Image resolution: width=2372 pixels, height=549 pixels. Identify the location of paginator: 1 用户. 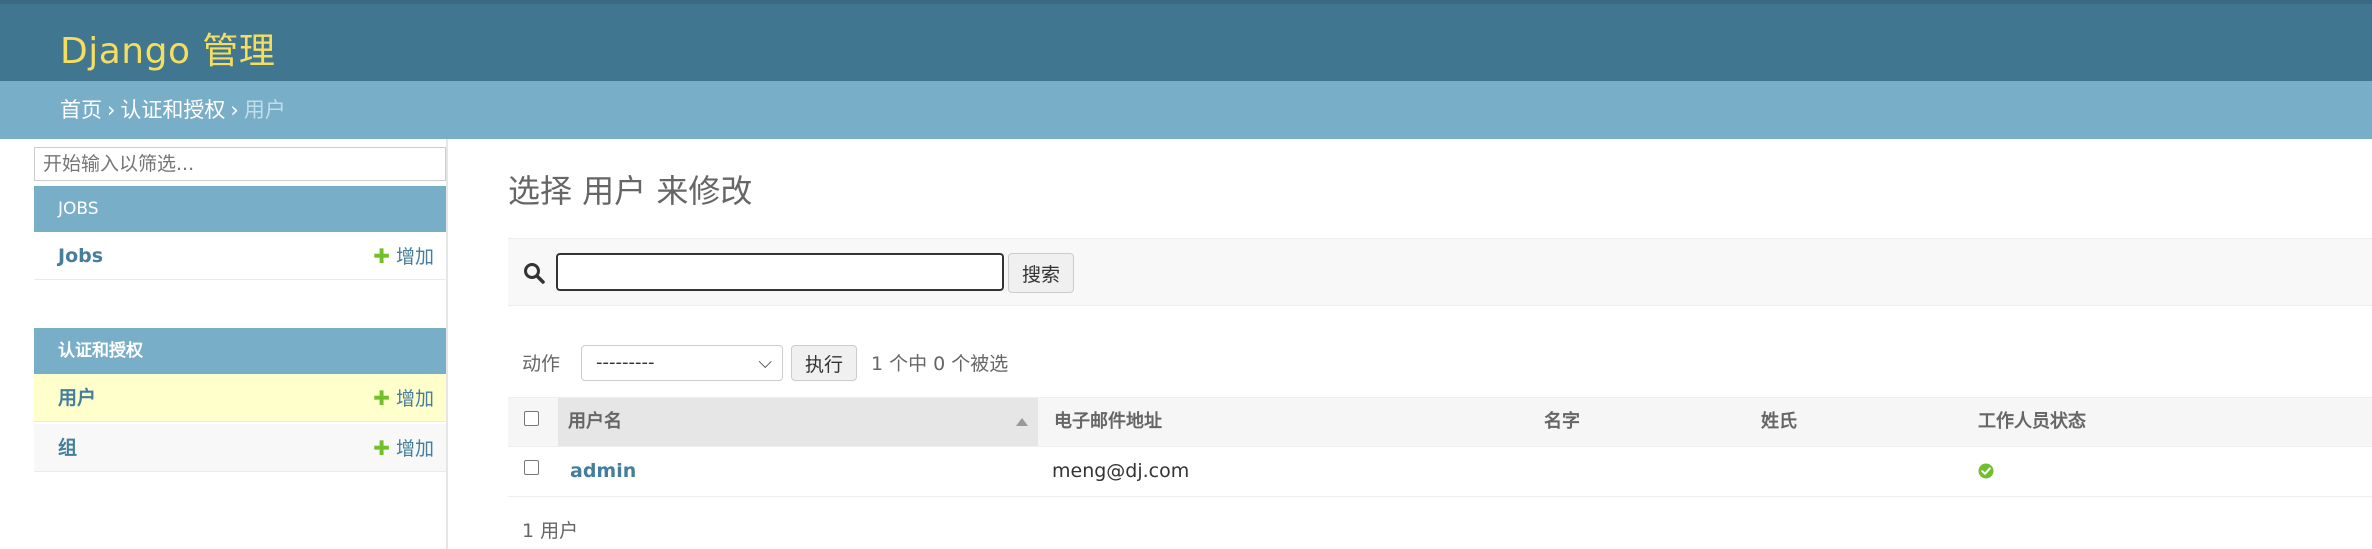
(550, 531).